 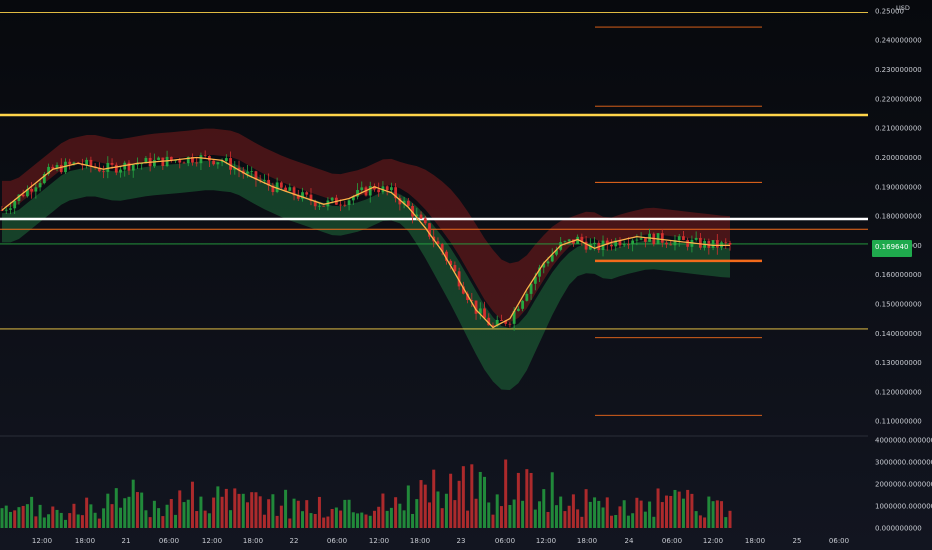 I want to click on volume-tick-label: 4000000.000000000, so click(x=903, y=441).